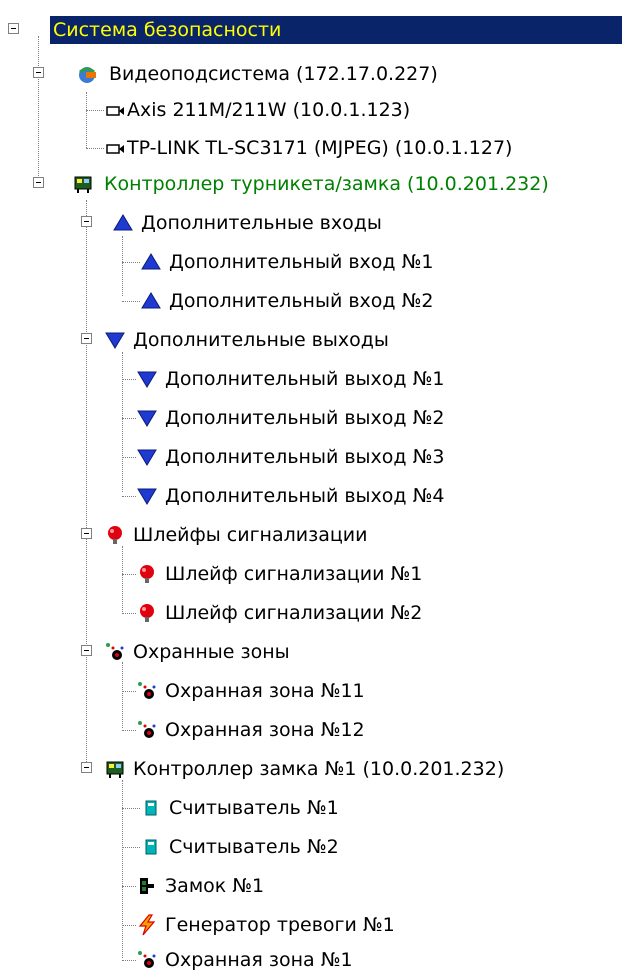 The image size is (622, 978). What do you see at coordinates (211, 652) in the screenshot?
I see `tree-item-label: Охранные зоны` at bounding box center [211, 652].